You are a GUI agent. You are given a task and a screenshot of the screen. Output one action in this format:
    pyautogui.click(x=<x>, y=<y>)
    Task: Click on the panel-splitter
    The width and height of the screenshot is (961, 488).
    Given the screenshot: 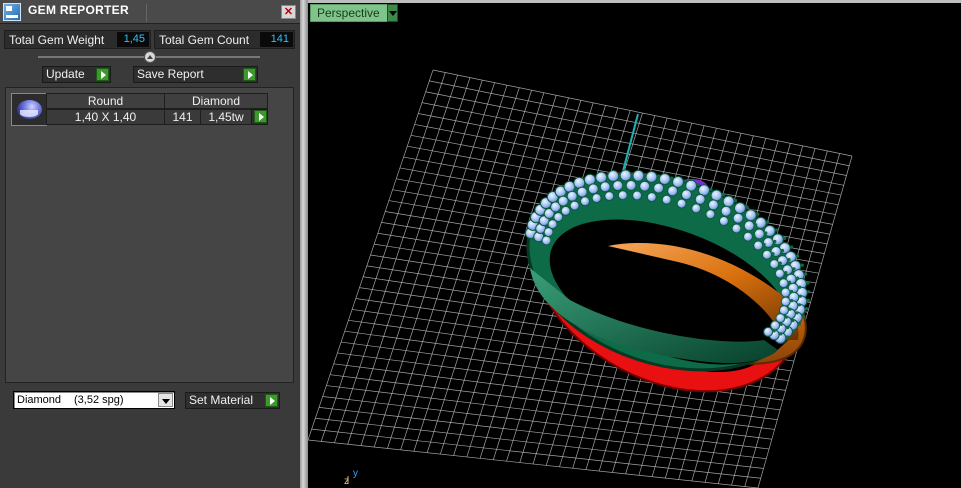 What is the action you would take?
    pyautogui.click(x=304, y=244)
    